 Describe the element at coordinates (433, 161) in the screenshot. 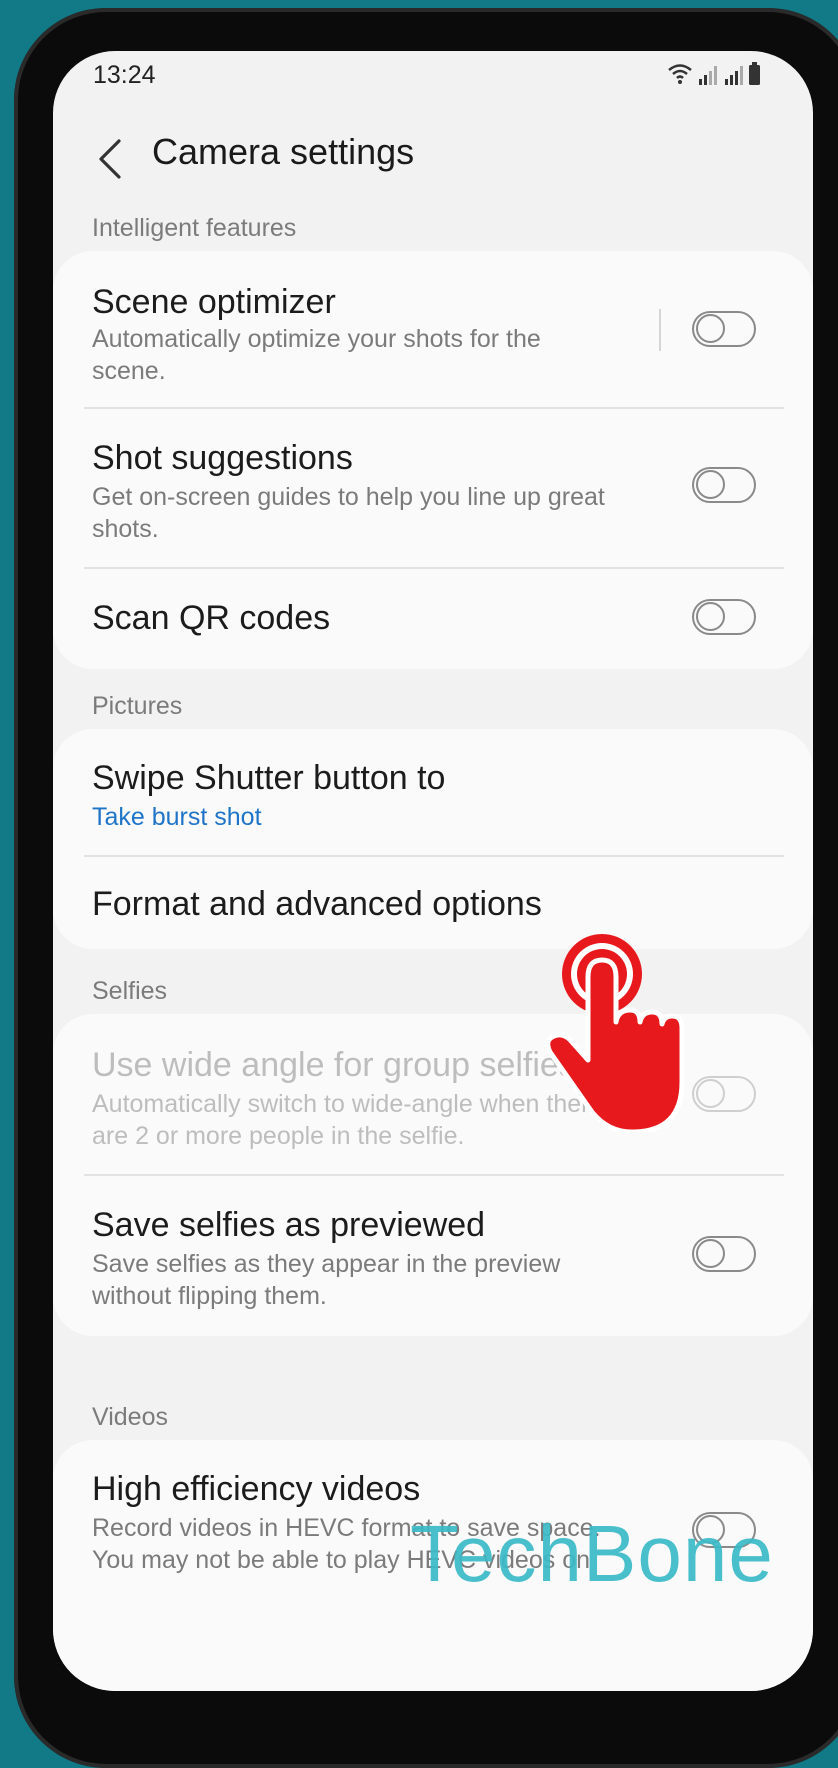

I see `app-bar: Camera settings` at that location.